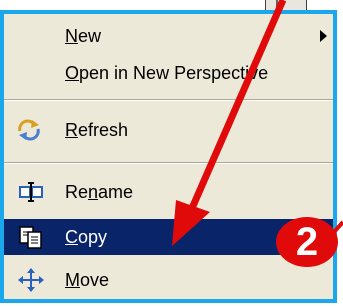  What do you see at coordinates (307, 242) in the screenshot?
I see `step-number-label: 2` at bounding box center [307, 242].